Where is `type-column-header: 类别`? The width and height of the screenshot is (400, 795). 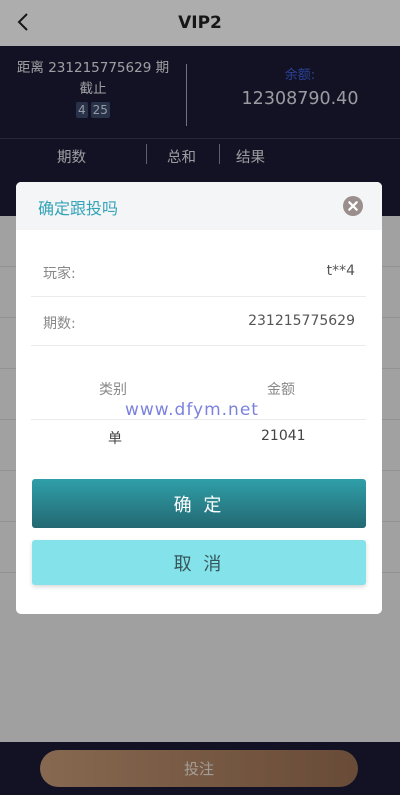
type-column-header: 类别 is located at coordinates (113, 390).